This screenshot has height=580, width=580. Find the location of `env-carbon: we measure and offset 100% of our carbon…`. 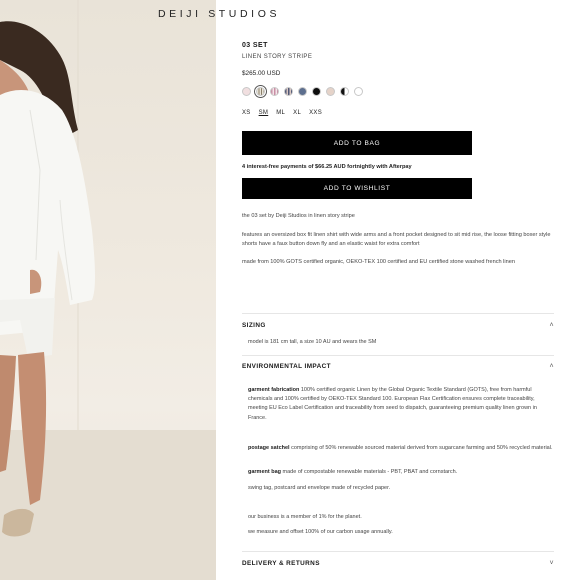

env-carbon: we measure and offset 100% of our carbon… is located at coordinates (320, 532).